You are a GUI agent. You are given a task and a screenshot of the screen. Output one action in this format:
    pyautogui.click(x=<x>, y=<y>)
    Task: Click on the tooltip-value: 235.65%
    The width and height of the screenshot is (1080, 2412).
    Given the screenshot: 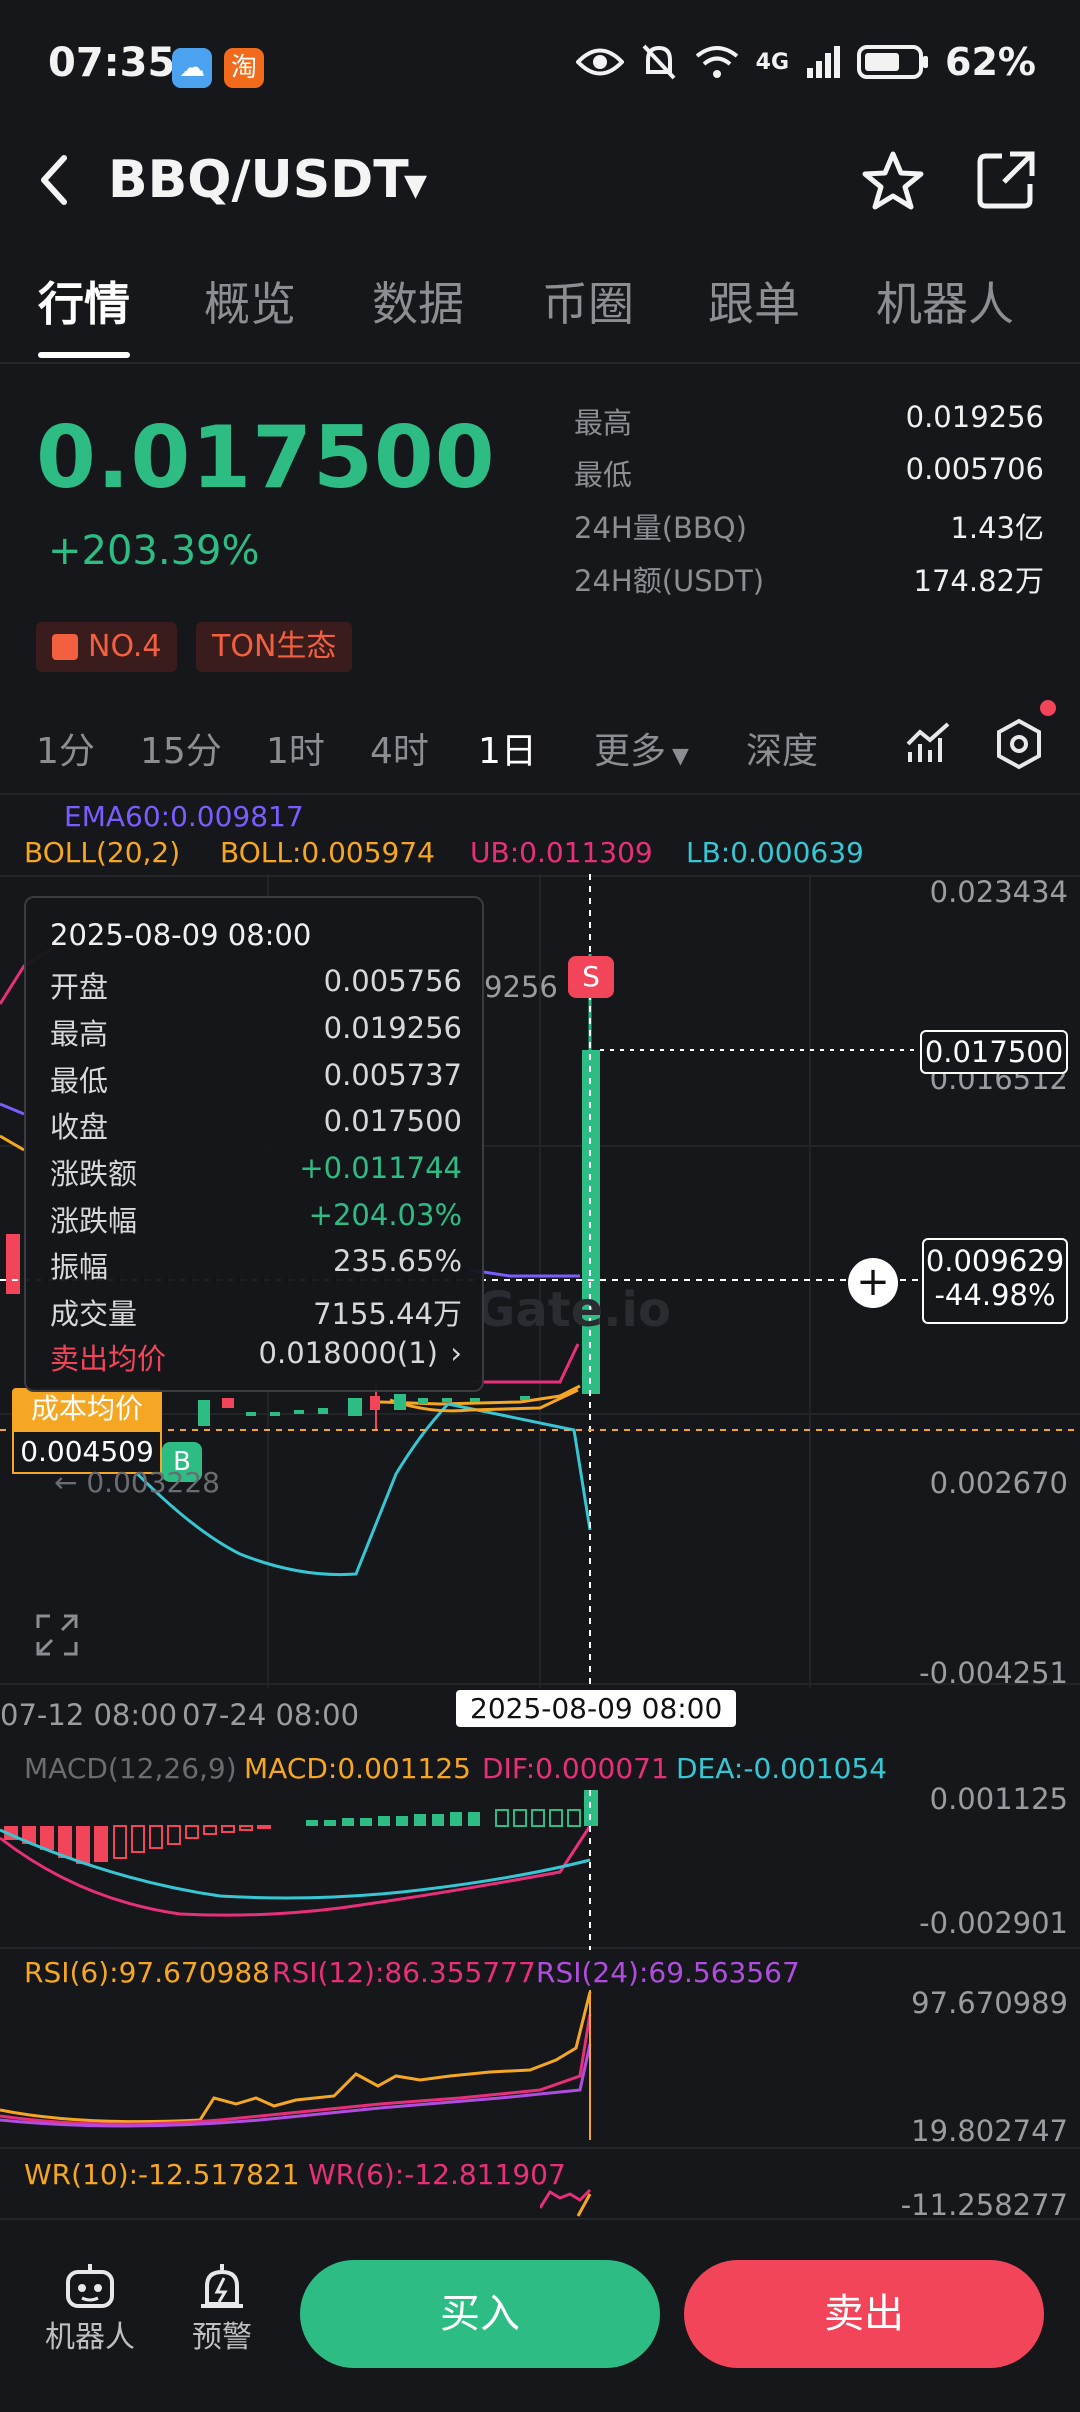 What is the action you would take?
    pyautogui.click(x=397, y=1261)
    